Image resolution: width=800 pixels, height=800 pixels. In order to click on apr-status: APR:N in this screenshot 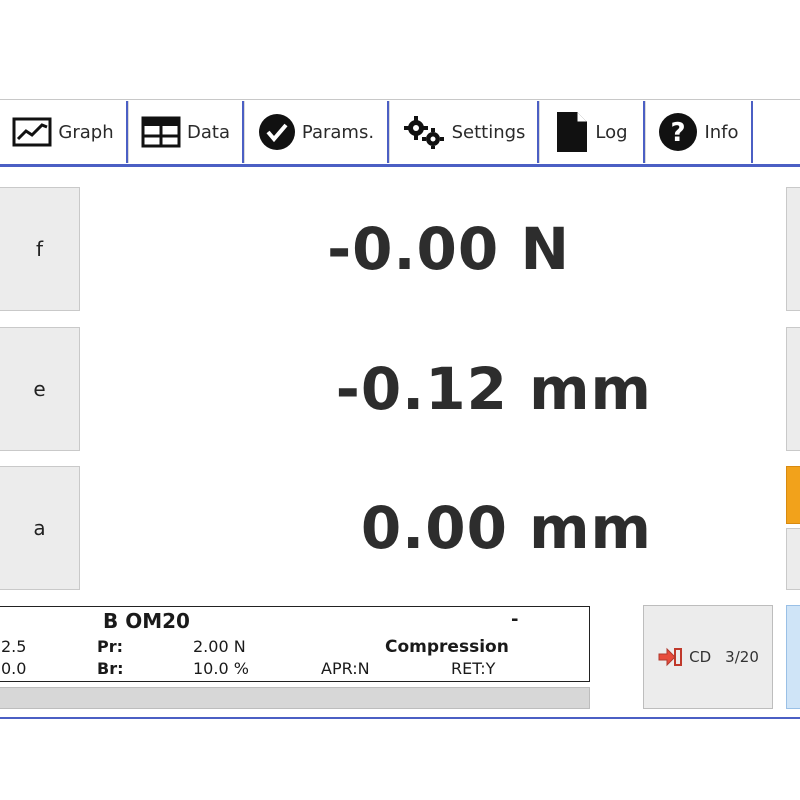, I will do `click(345, 668)`.